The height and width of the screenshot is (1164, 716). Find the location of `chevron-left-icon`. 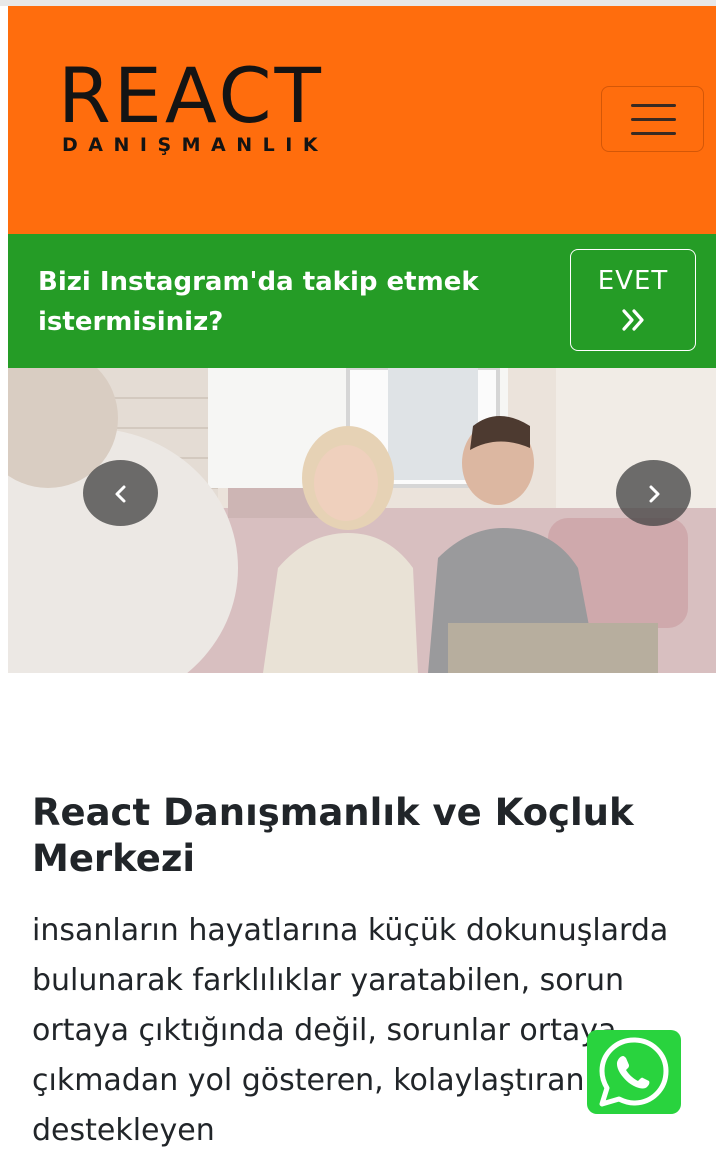

chevron-left-icon is located at coordinates (120, 494).